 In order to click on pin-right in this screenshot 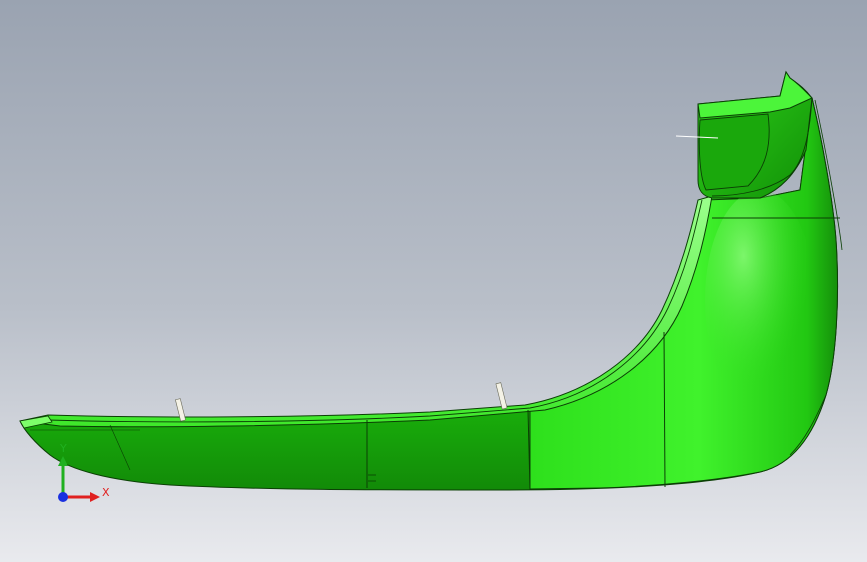, I will do `click(501, 396)`.